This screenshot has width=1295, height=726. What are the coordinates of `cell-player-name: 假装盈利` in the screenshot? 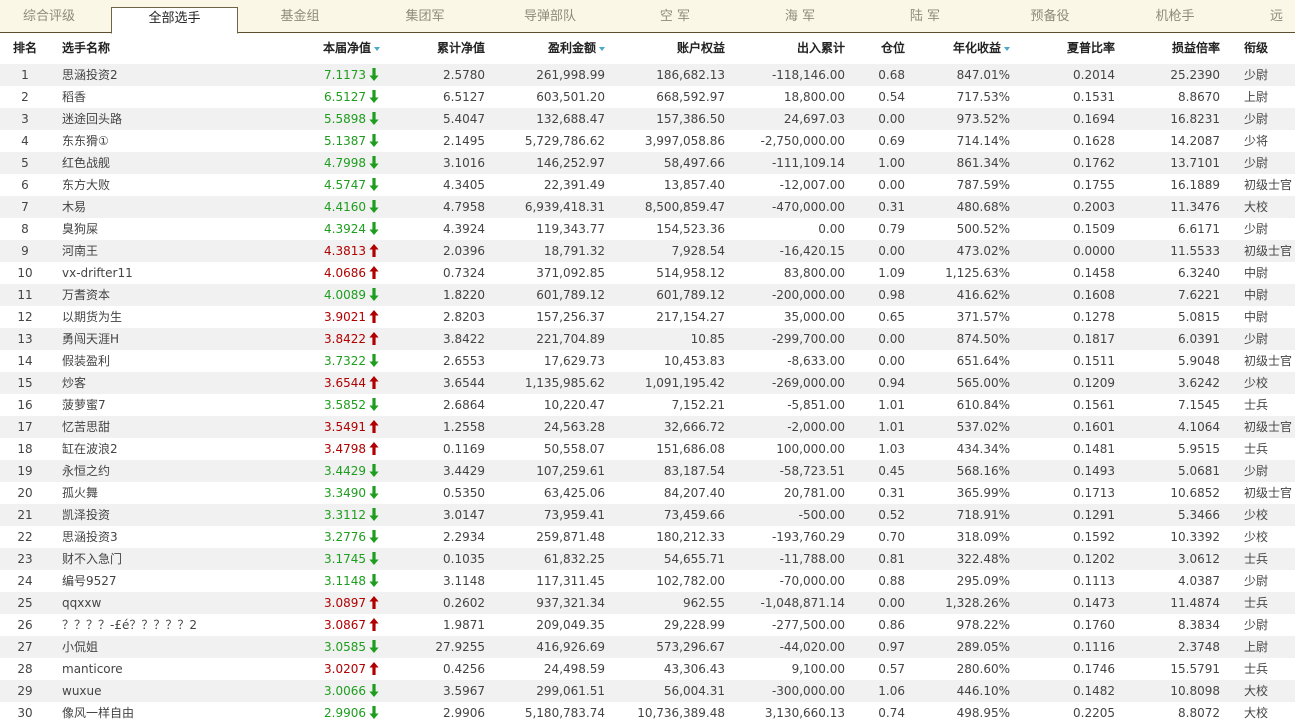 It's located at (169, 361).